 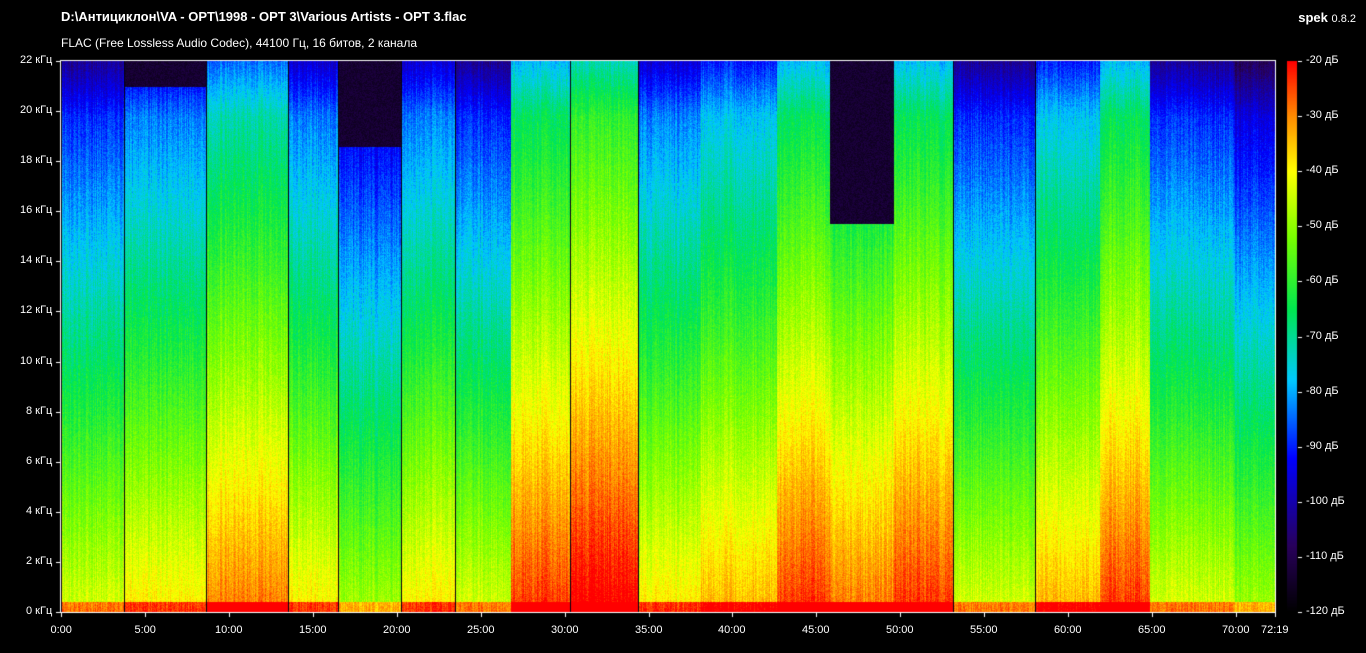 I want to click on y-tick-label: 18 кГц, so click(x=36, y=160).